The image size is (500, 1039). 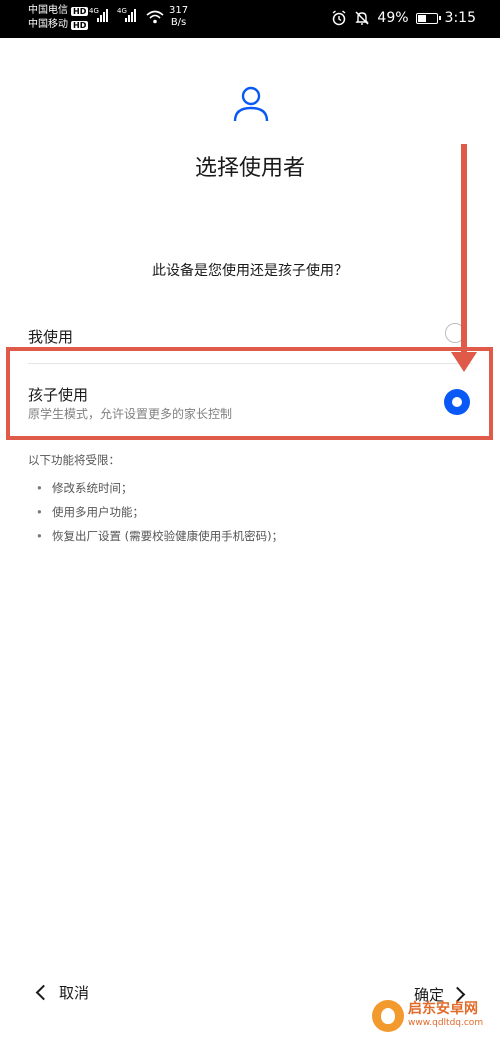 What do you see at coordinates (43, 992) in the screenshot?
I see `chevron-left-icon` at bounding box center [43, 992].